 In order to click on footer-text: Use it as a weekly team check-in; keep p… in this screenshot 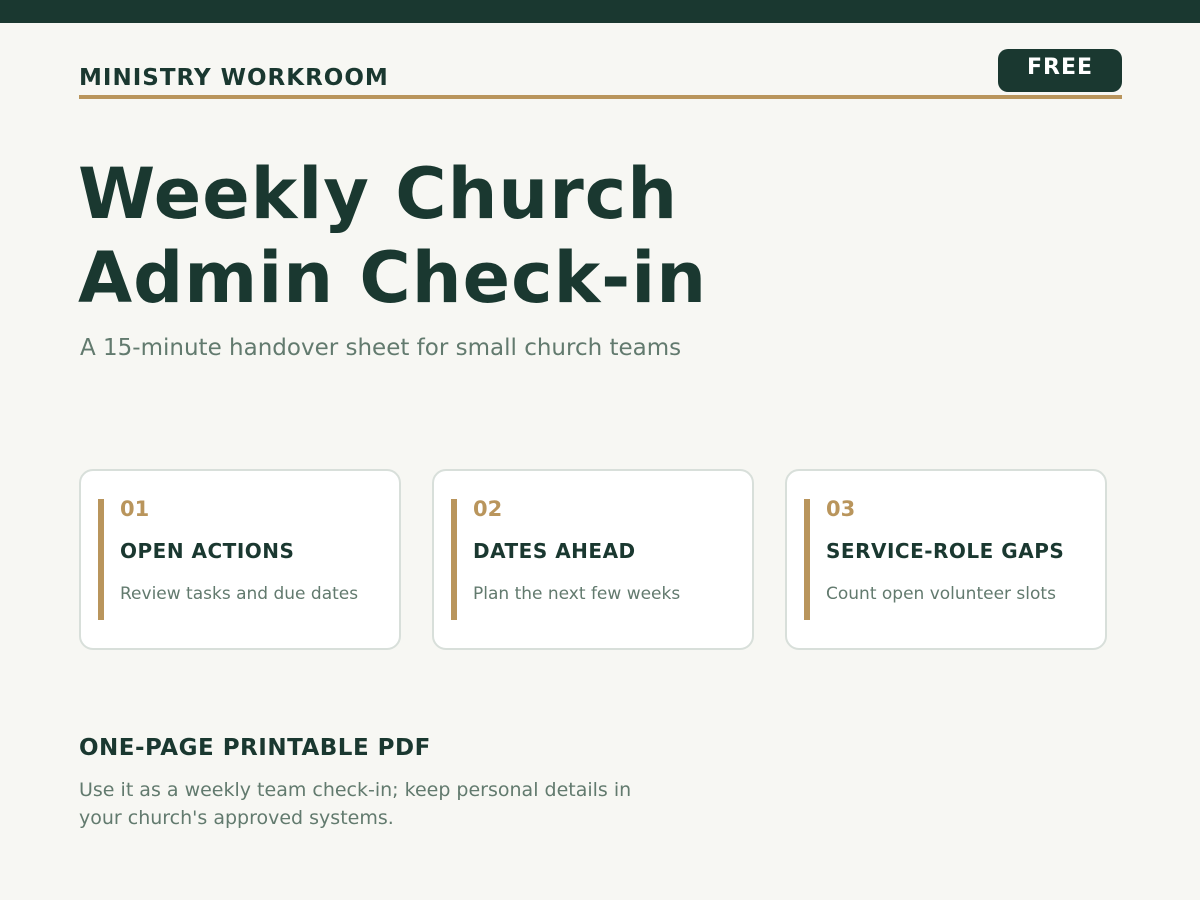, I will do `click(355, 804)`.